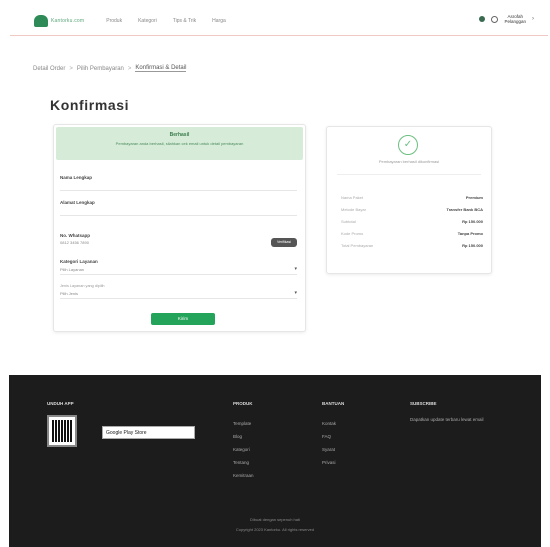 This screenshot has height=547, width=550. I want to click on footer-link: Kemitraan, so click(243, 475).